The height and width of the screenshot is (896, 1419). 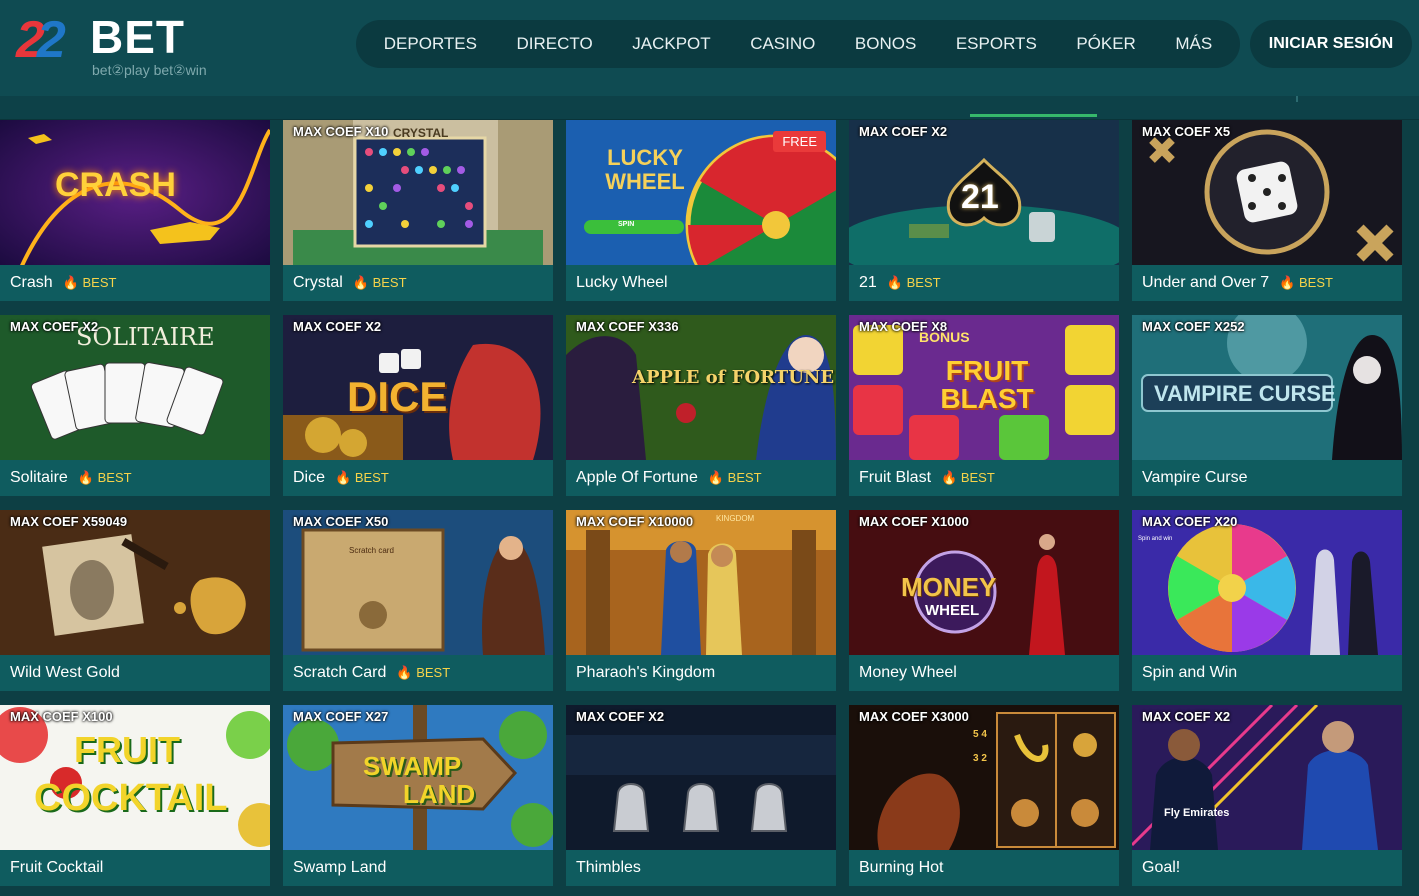 I want to click on game-art-title: 5 4 3 2, so click(x=980, y=746).